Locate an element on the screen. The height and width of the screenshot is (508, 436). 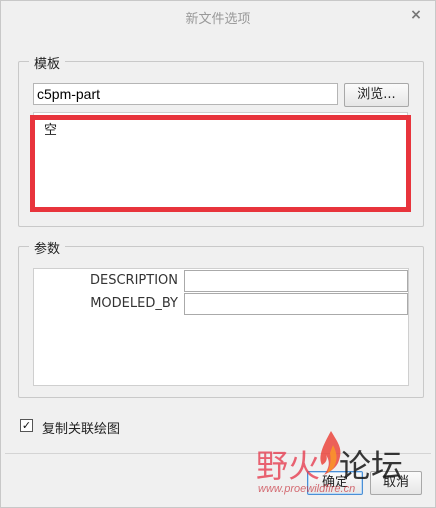
param-row-description: DESCRIPTION is located at coordinates (221, 281).